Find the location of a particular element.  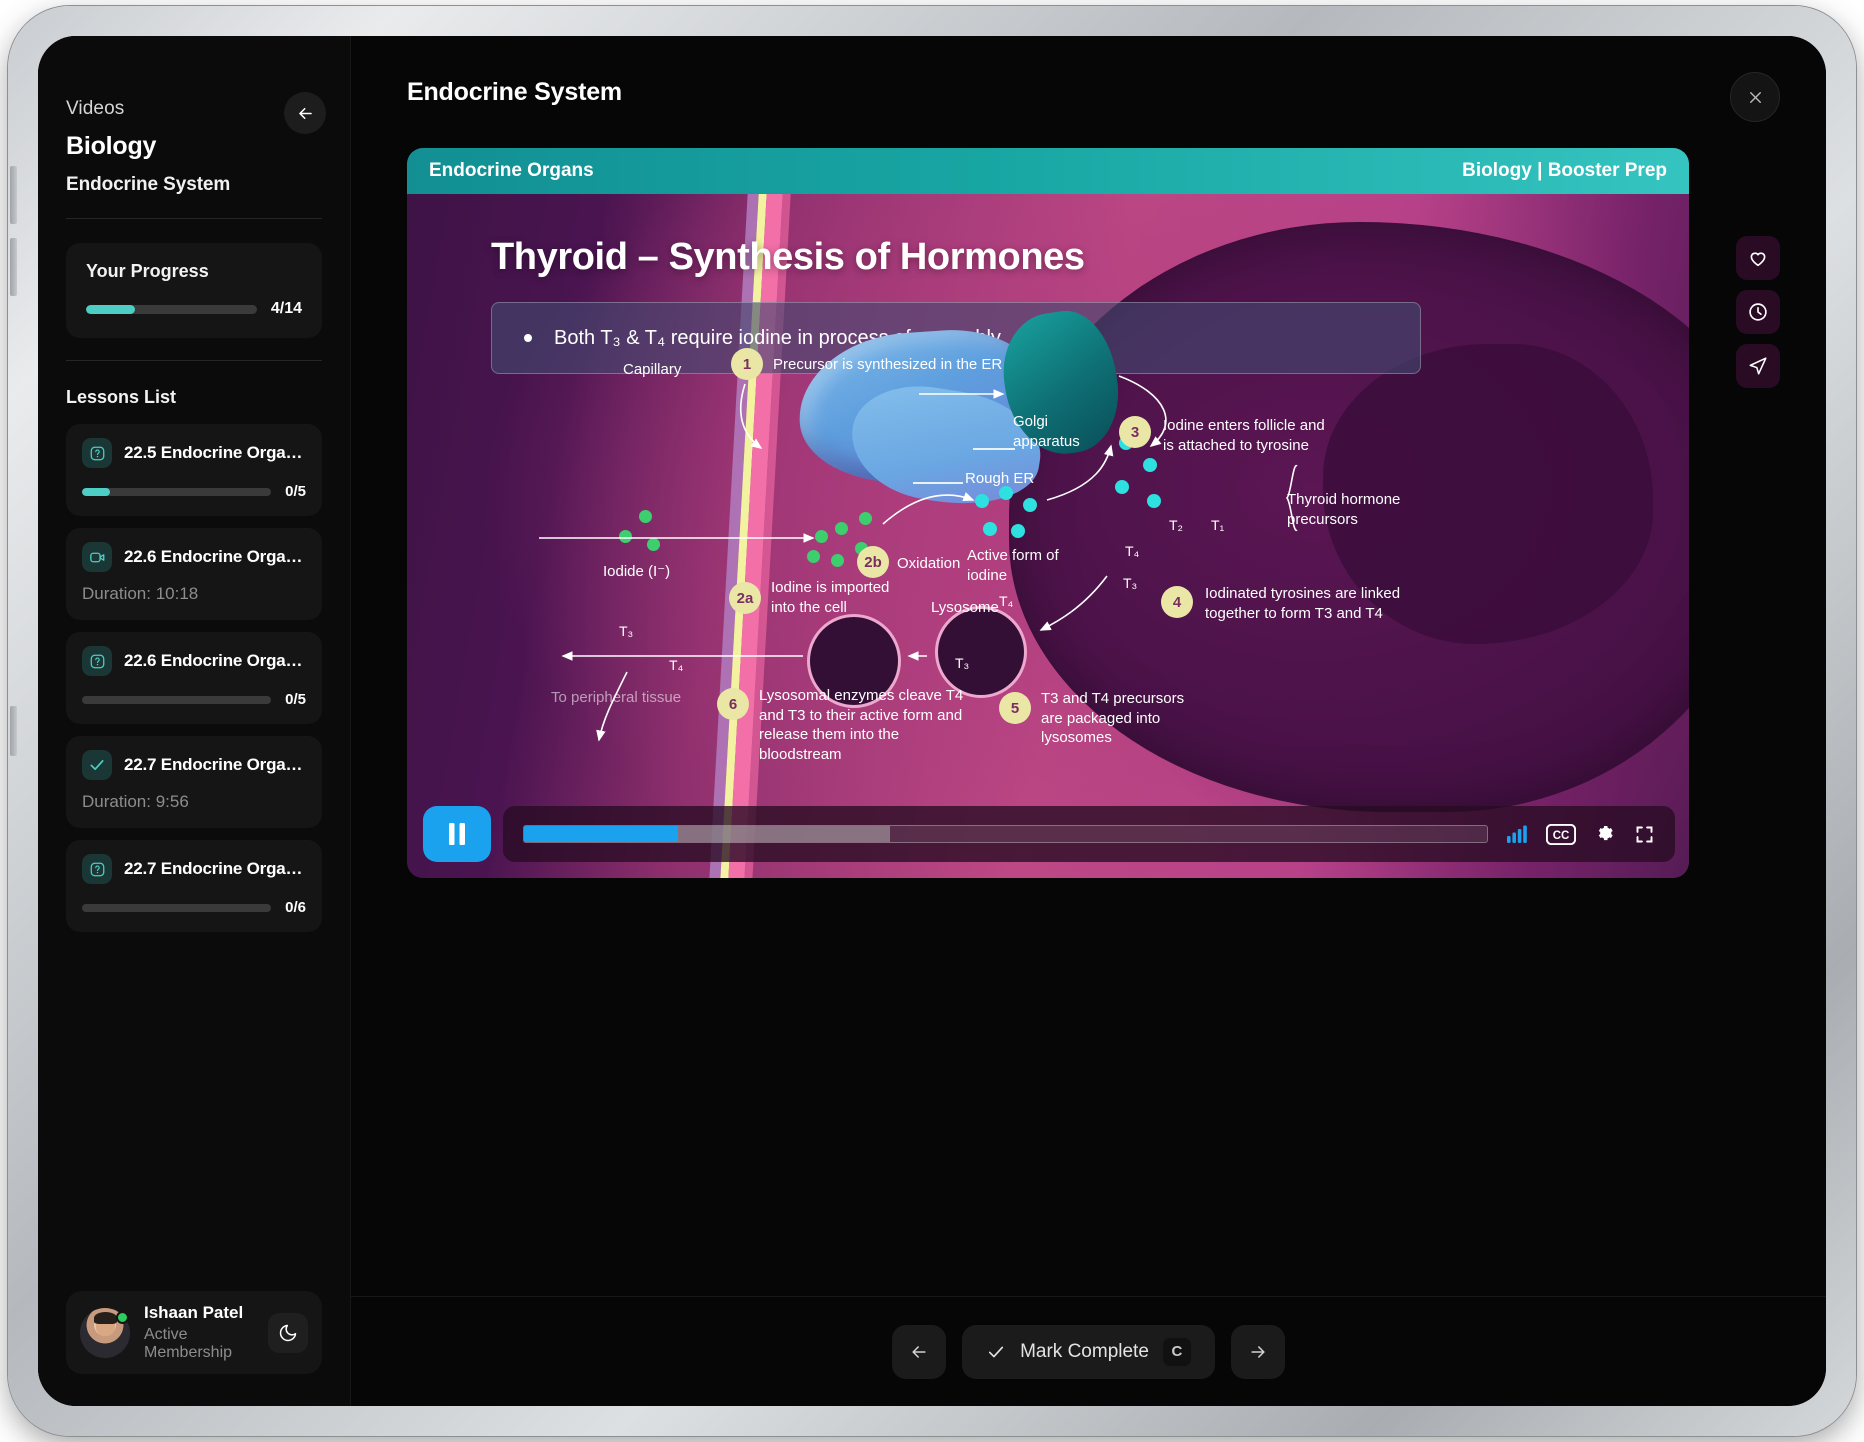

lesson-progress-fill is located at coordinates (96, 491).